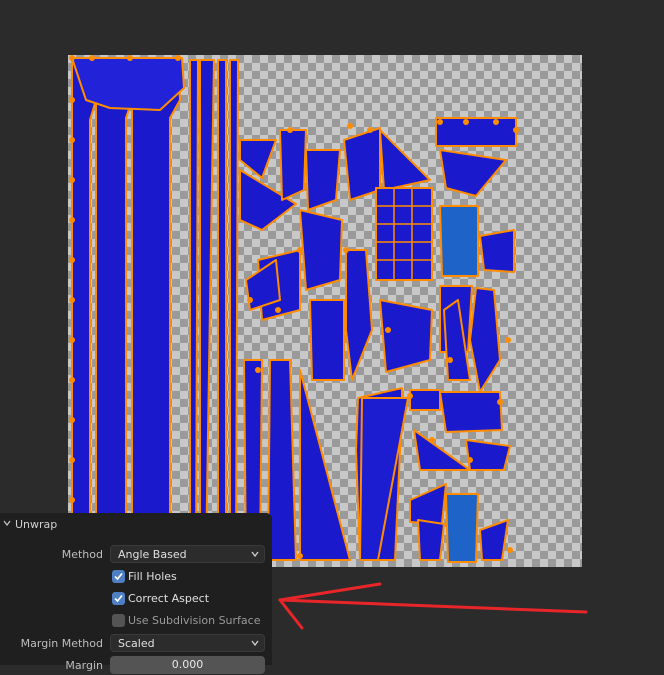 Image resolution: width=664 pixels, height=675 pixels. What do you see at coordinates (187, 643) in the screenshot?
I see `margin-method-dropdown: Scaled` at bounding box center [187, 643].